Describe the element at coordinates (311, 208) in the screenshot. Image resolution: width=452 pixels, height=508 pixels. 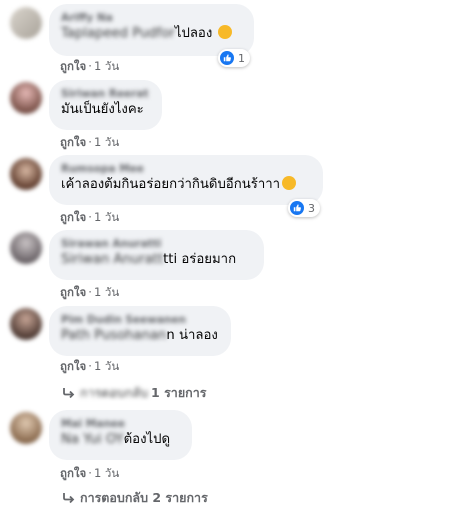
I see `reaction-number: 3` at that location.